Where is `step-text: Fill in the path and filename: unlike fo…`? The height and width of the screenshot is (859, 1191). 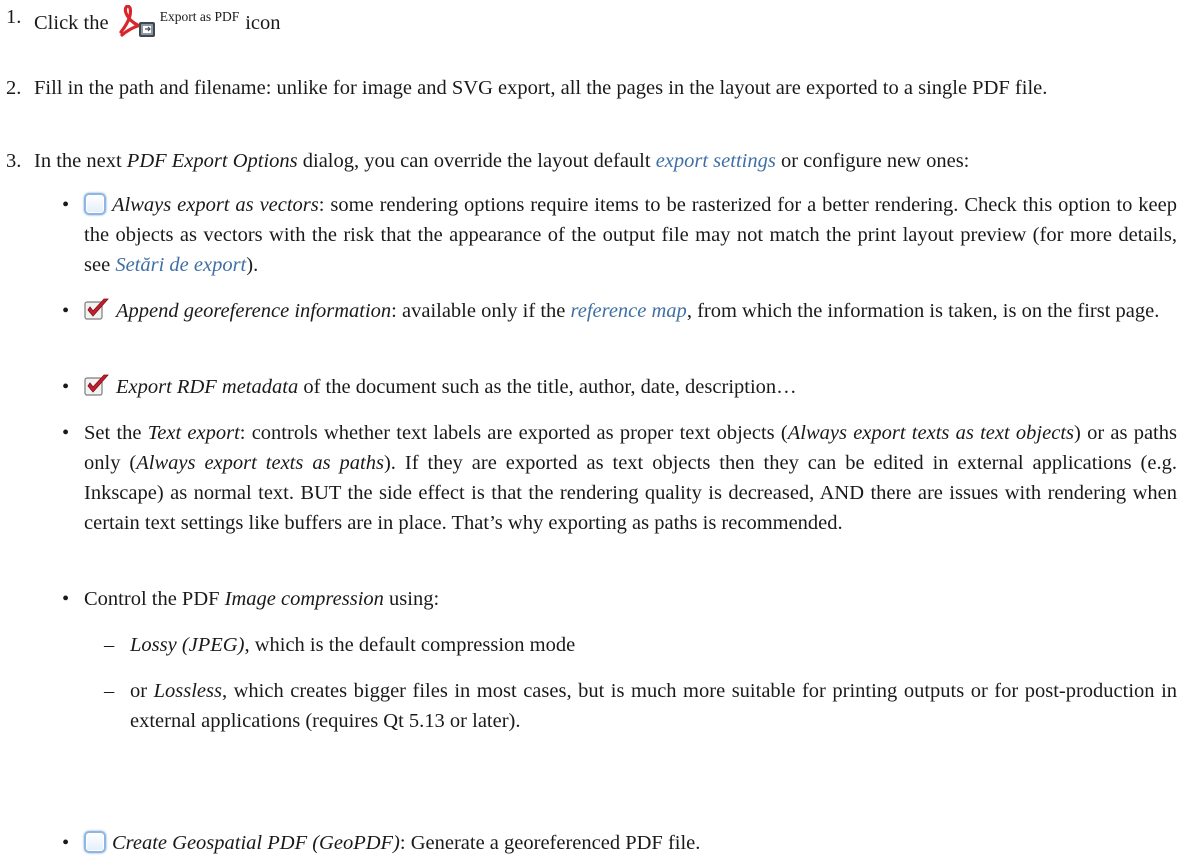 step-text: Fill in the path and filename: unlike fo… is located at coordinates (541, 88).